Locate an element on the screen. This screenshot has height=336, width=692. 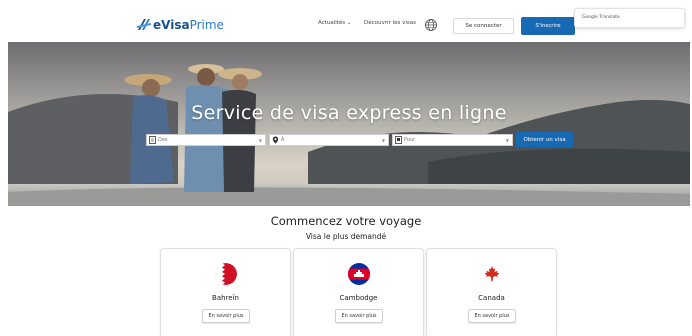
origin-select: Des ▼ is located at coordinates (206, 140).